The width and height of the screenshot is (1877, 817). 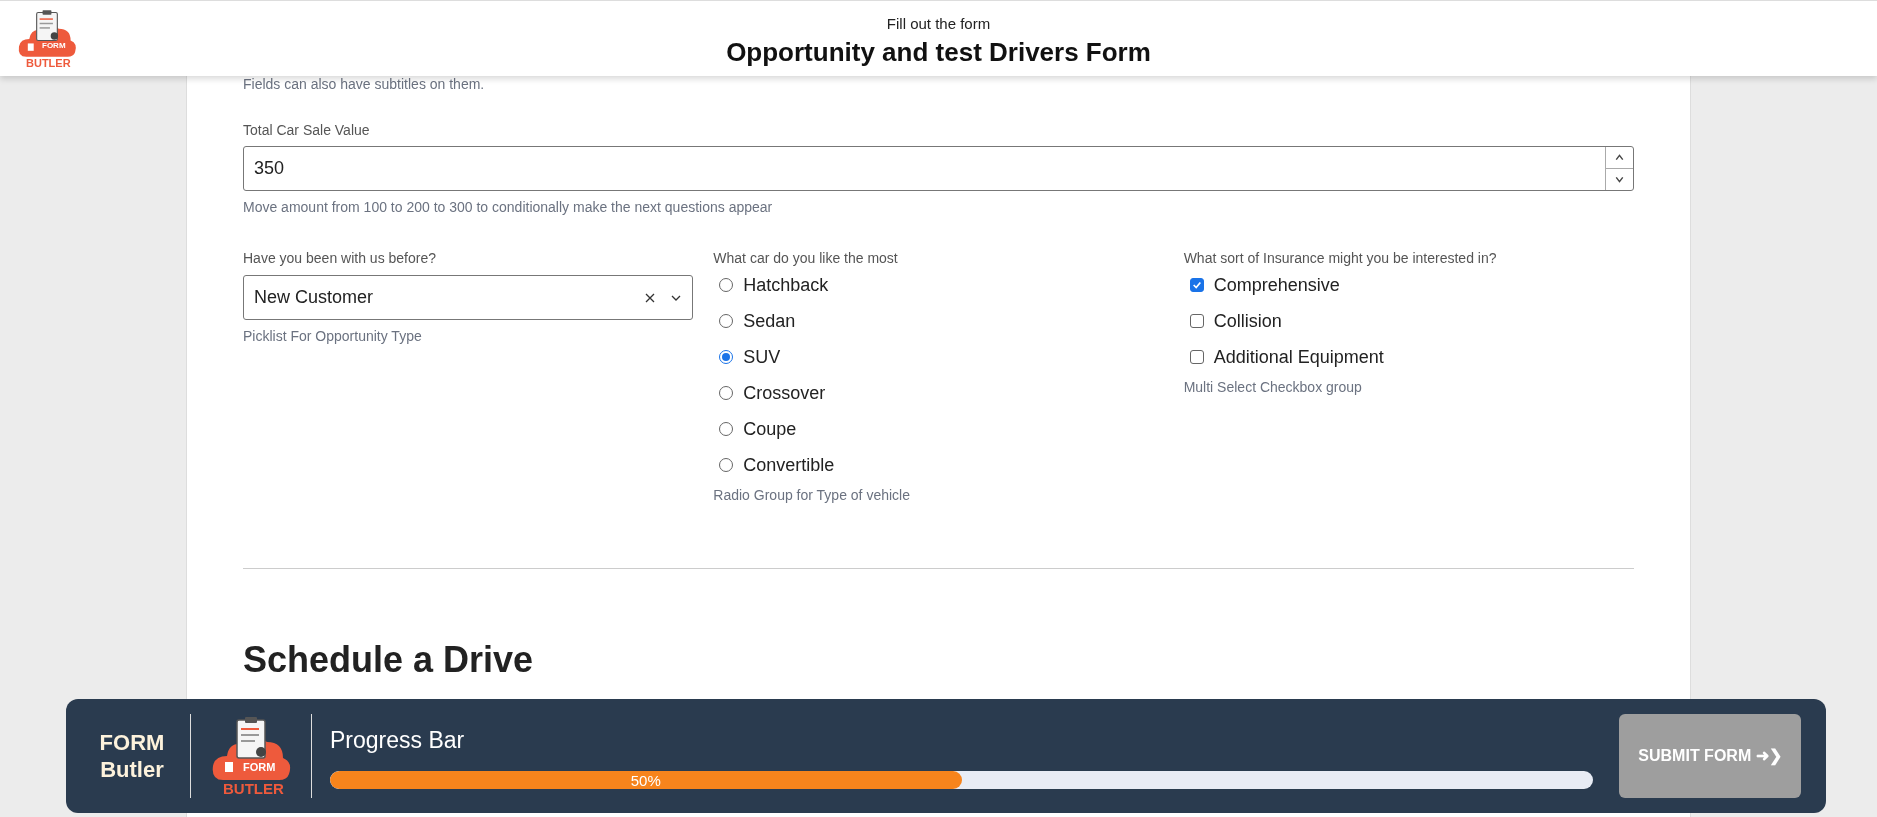 I want to click on section-heading: Schedule a Drive, so click(x=389, y=660).